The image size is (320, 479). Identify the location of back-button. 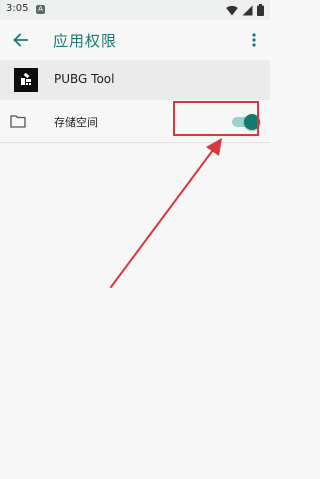
(20, 40).